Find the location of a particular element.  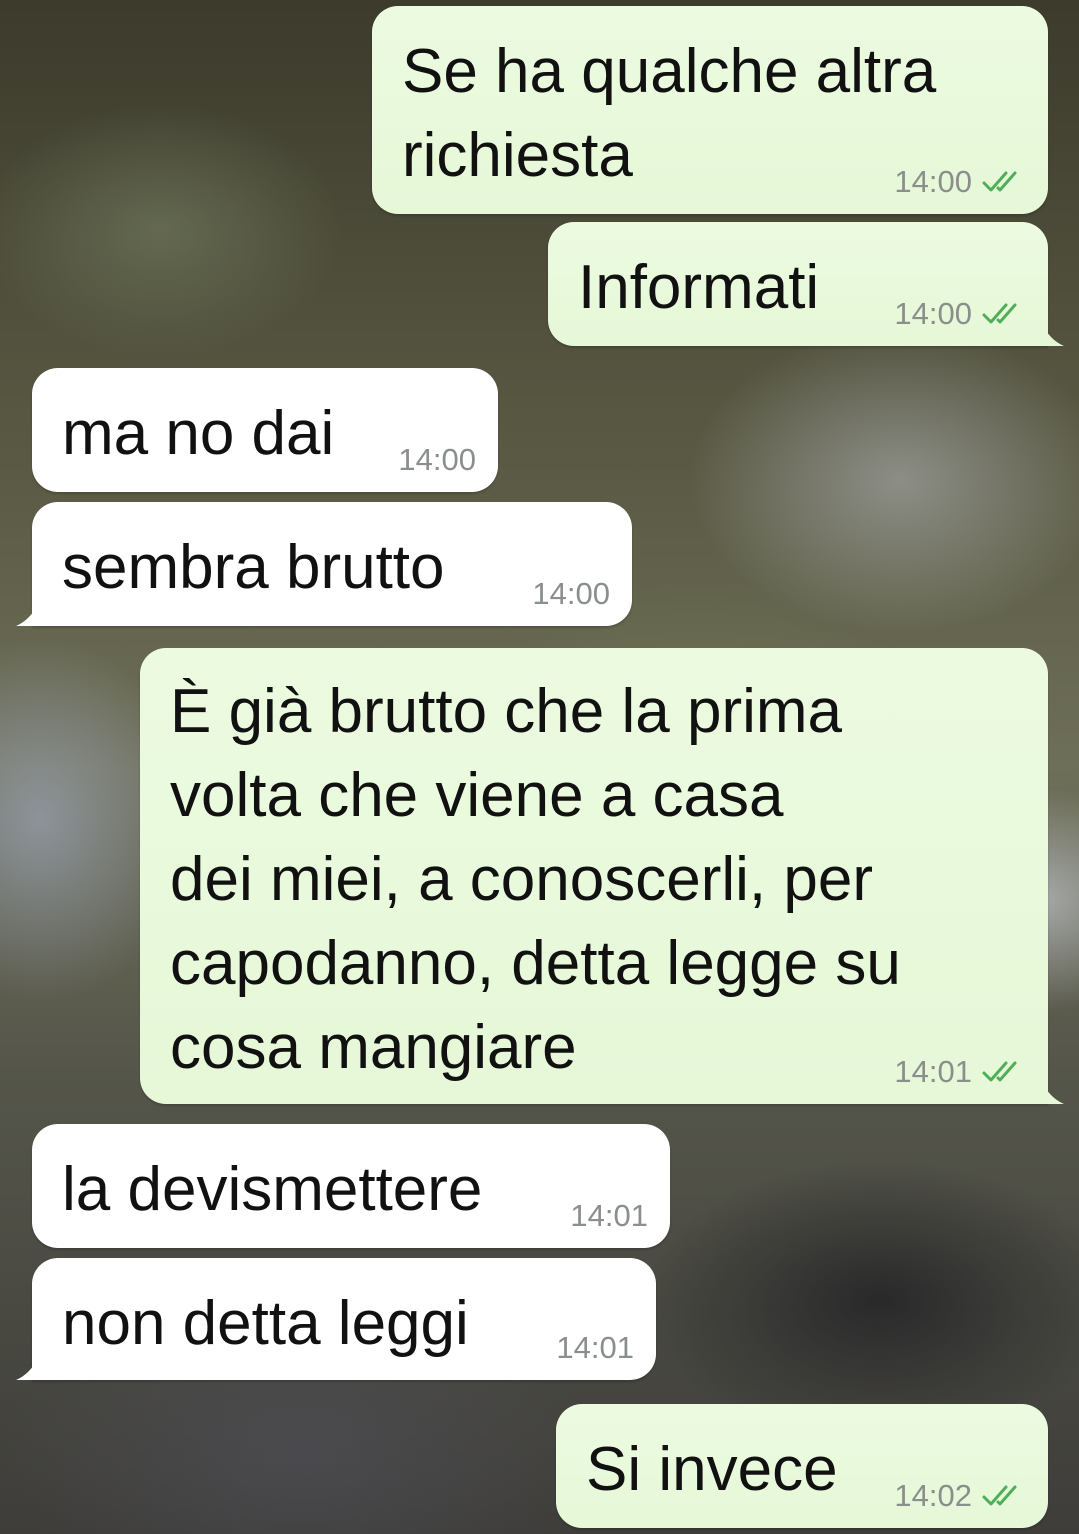

outgoing-message: Se ha qualche altra richiesta 14:00 is located at coordinates (710, 110).